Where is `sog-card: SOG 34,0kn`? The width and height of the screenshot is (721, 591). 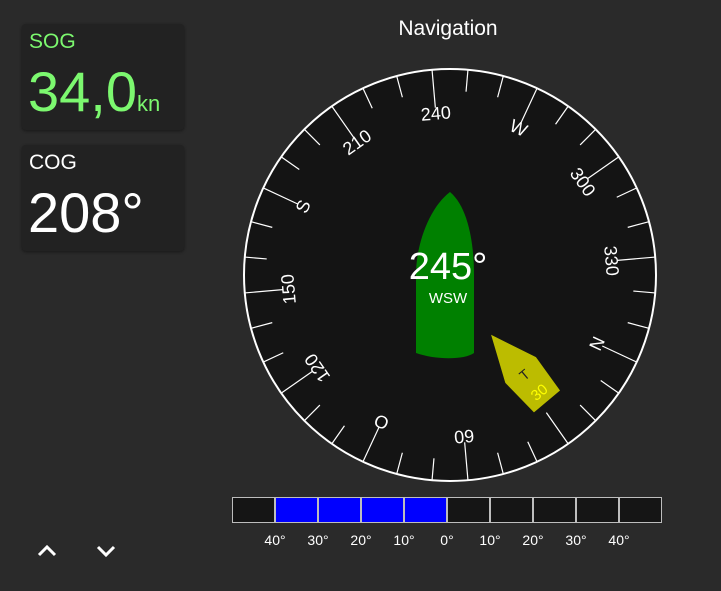
sog-card: SOG 34,0kn is located at coordinates (103, 77).